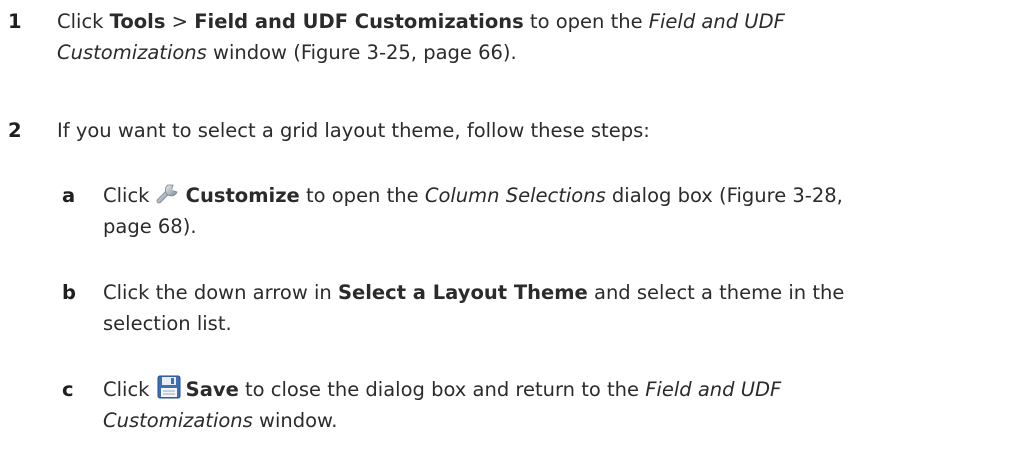  I want to click on bold-term: Field and UDF Customizations, so click(359, 21).